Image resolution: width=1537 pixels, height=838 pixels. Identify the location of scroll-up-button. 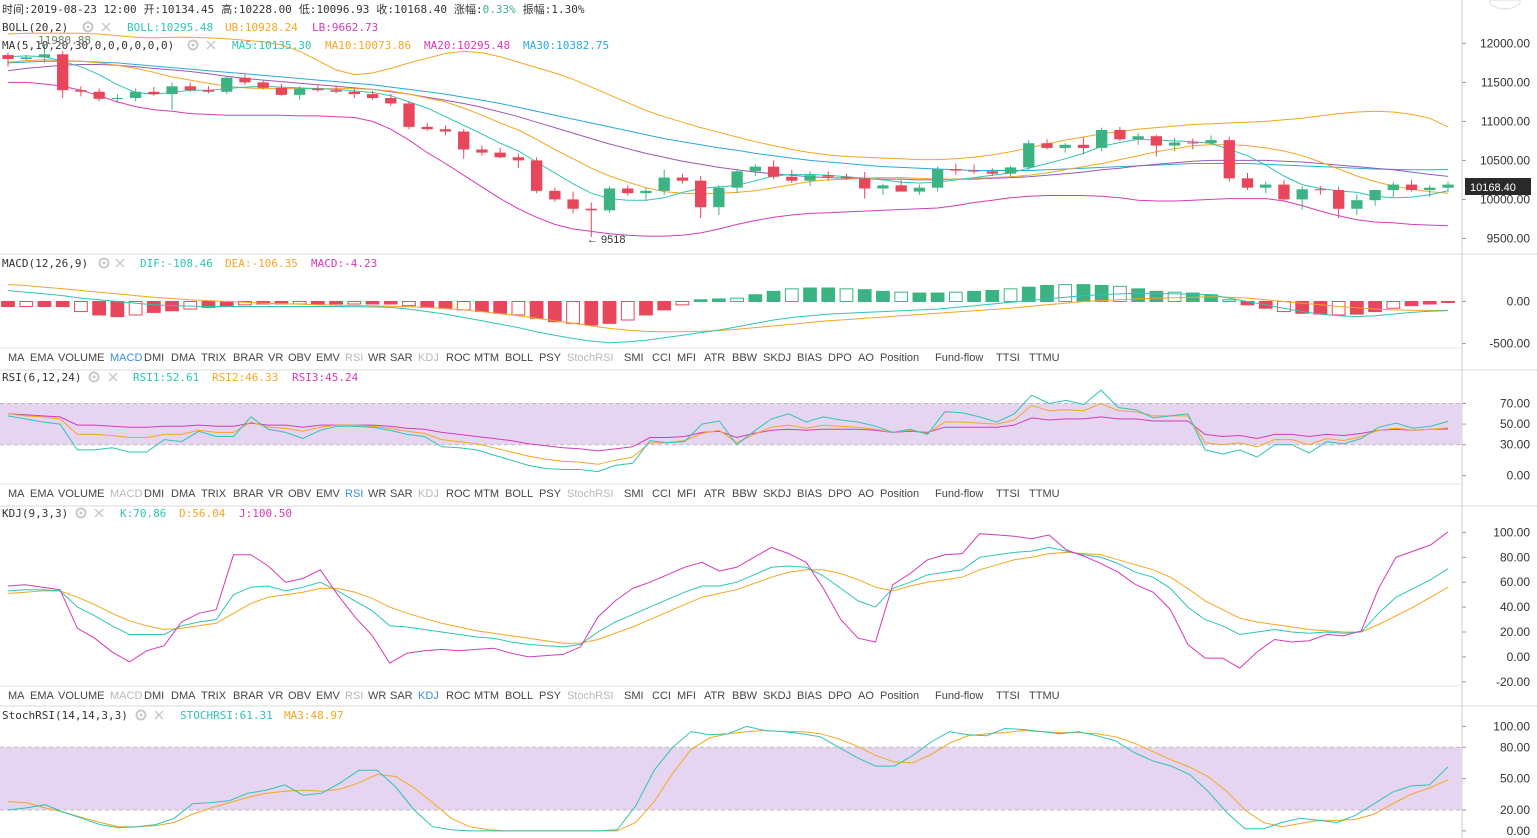
(1505, 5).